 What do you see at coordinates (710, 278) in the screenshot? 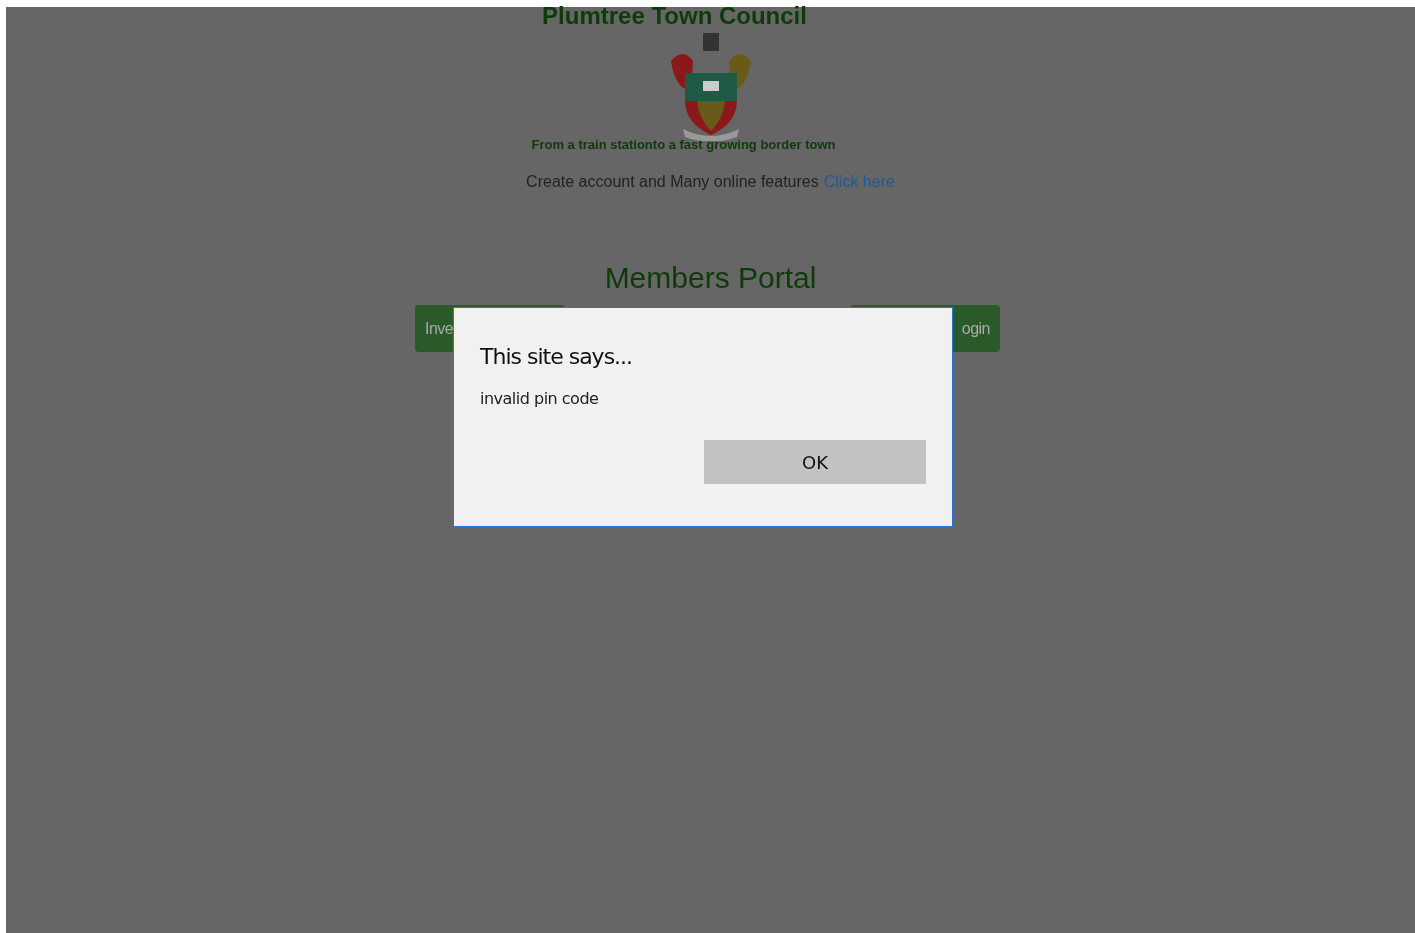
I see `portal-title: Members Portal` at bounding box center [710, 278].